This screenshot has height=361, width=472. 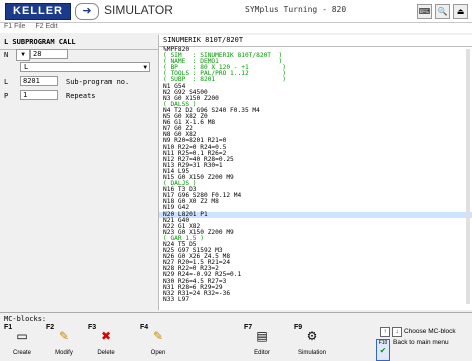 What do you see at coordinates (79, 42) in the screenshot?
I see `panel-title: L SUBPROGRAM CALL` at bounding box center [79, 42].